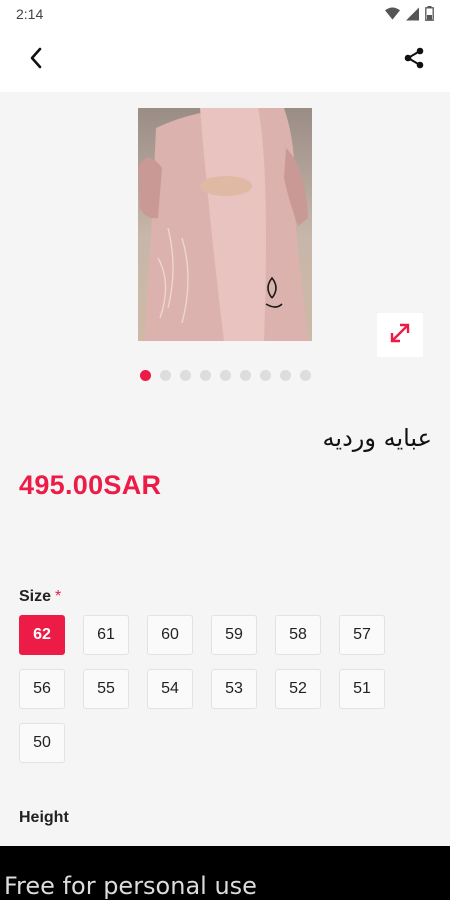 The height and width of the screenshot is (900, 450). Describe the element at coordinates (298, 635) in the screenshot. I see `size-option: 58` at that location.